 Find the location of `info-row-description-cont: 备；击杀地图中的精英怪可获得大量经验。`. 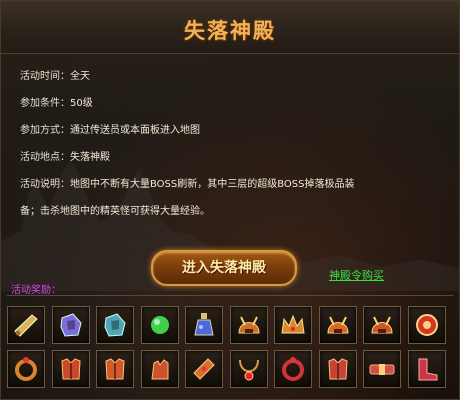

info-row-description-cont: 备；击杀地图中的精英怪可获得大量经验。 is located at coordinates (232, 211).